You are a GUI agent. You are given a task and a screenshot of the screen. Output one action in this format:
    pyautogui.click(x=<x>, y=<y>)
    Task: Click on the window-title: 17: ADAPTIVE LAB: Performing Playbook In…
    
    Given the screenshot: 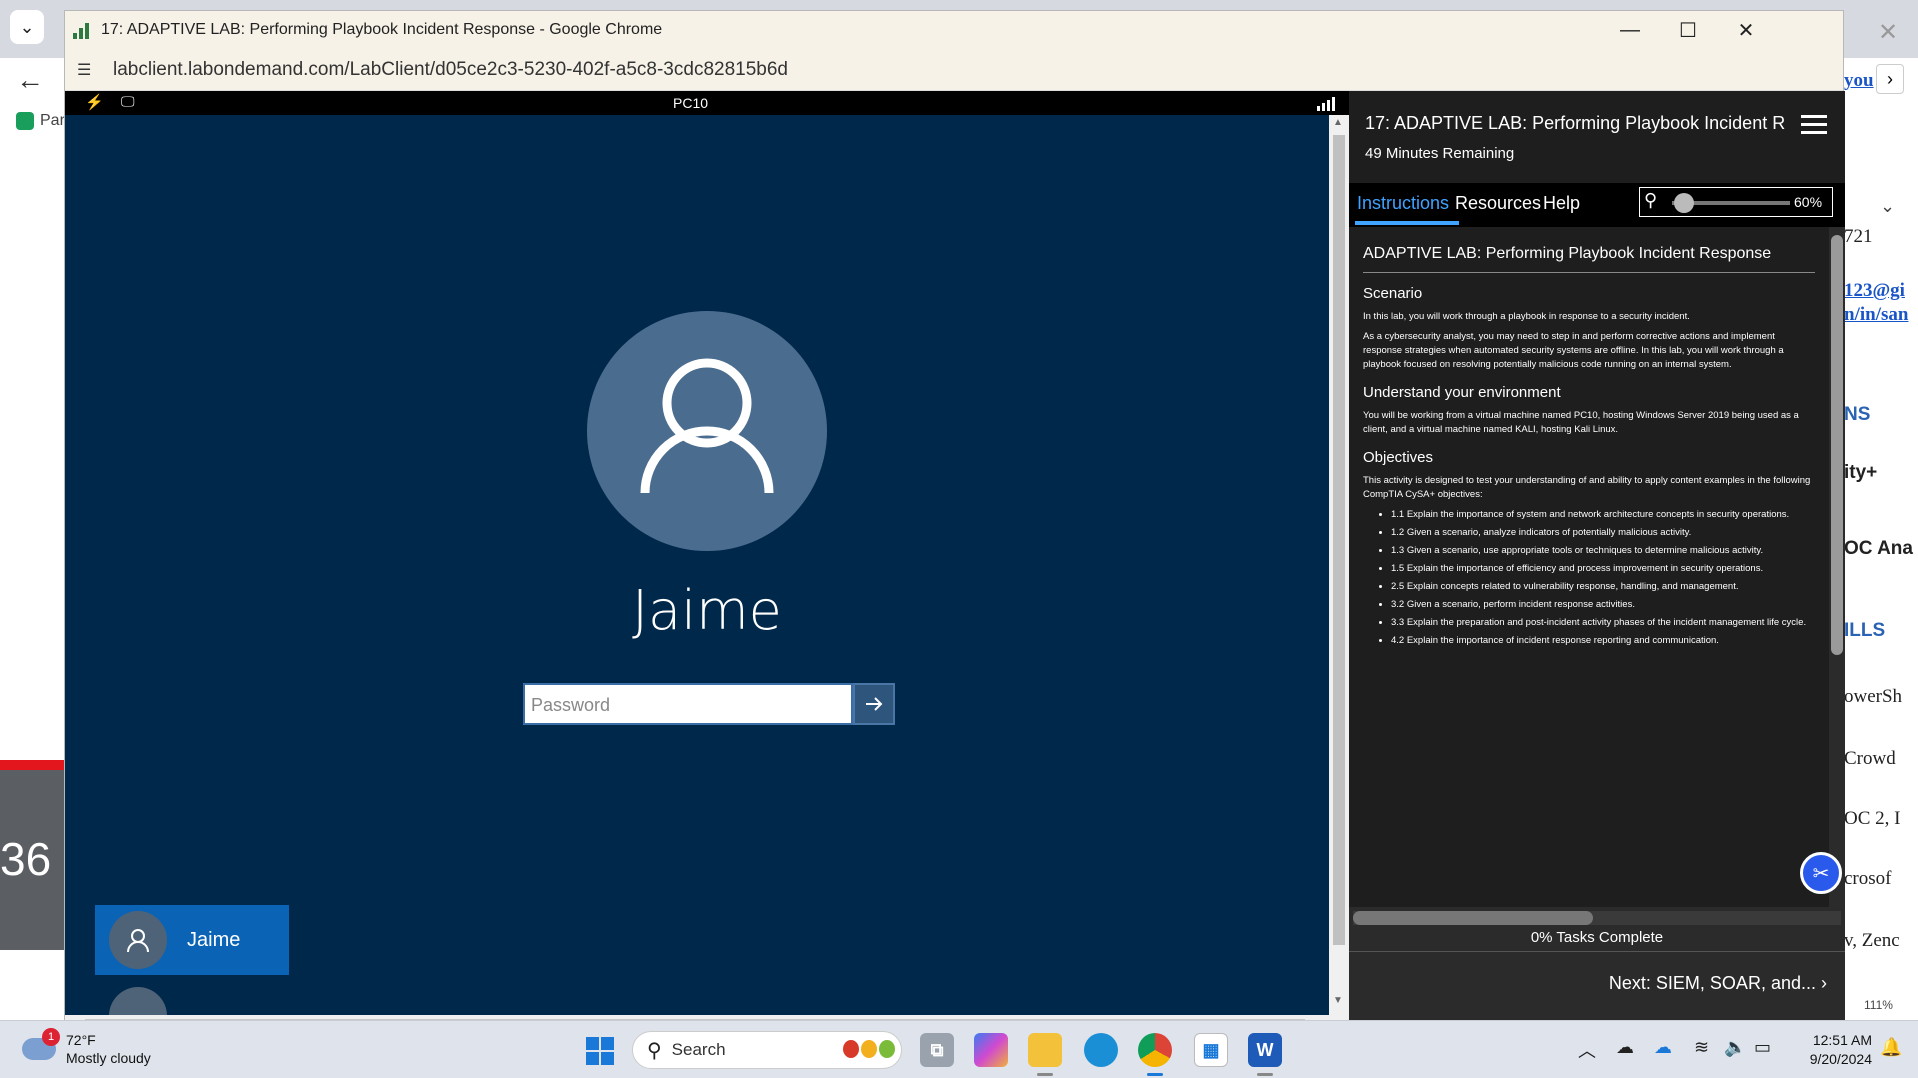 What is the action you would take?
    pyautogui.click(x=382, y=29)
    